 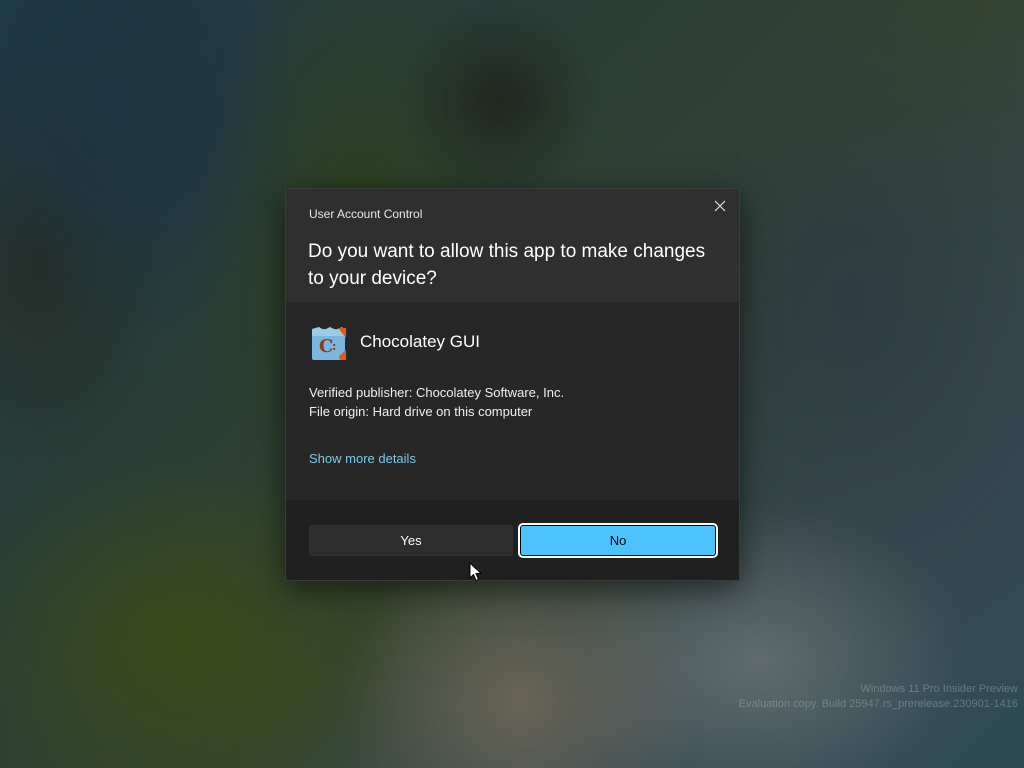 What do you see at coordinates (420, 341) in the screenshot?
I see `app-name: Chocolatey GUI` at bounding box center [420, 341].